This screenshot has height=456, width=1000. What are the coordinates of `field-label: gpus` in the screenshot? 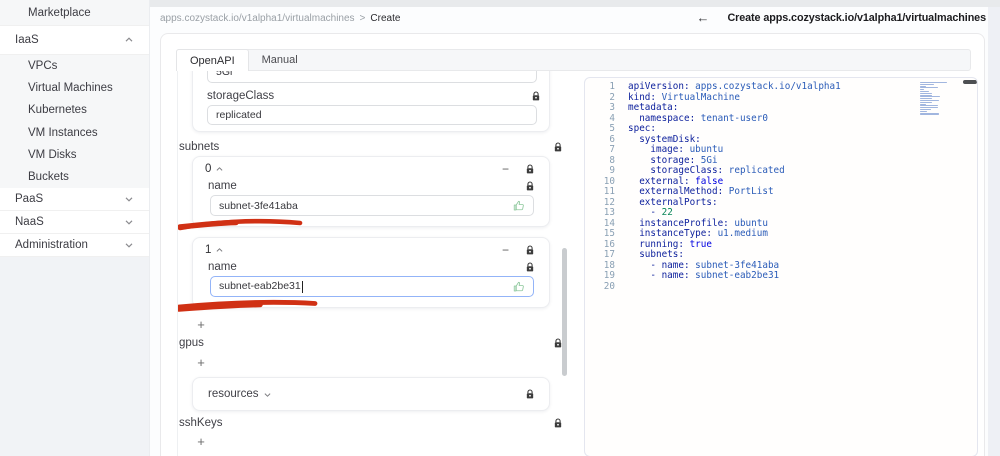 It's located at (191, 343).